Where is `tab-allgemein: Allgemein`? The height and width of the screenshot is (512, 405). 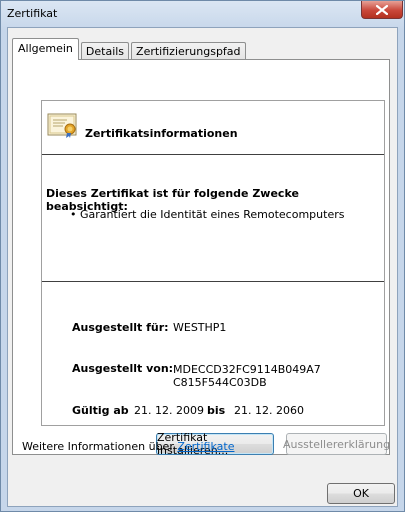 tab-allgemein: Allgemein is located at coordinates (45, 49).